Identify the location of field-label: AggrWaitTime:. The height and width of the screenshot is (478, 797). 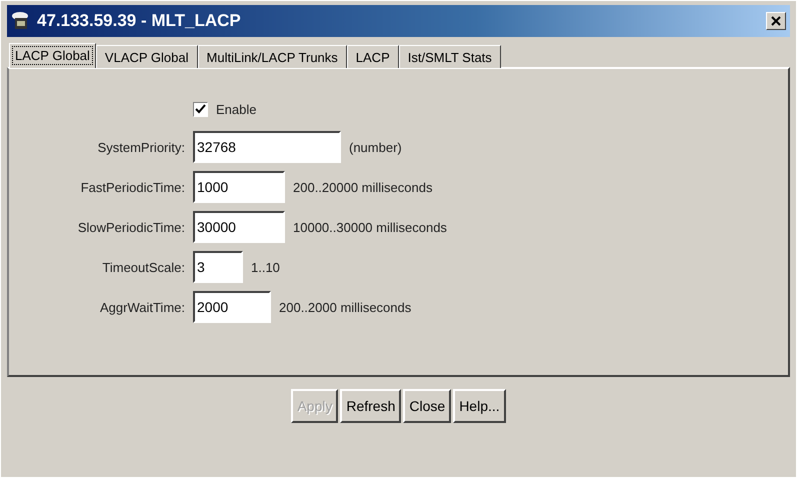
(142, 307).